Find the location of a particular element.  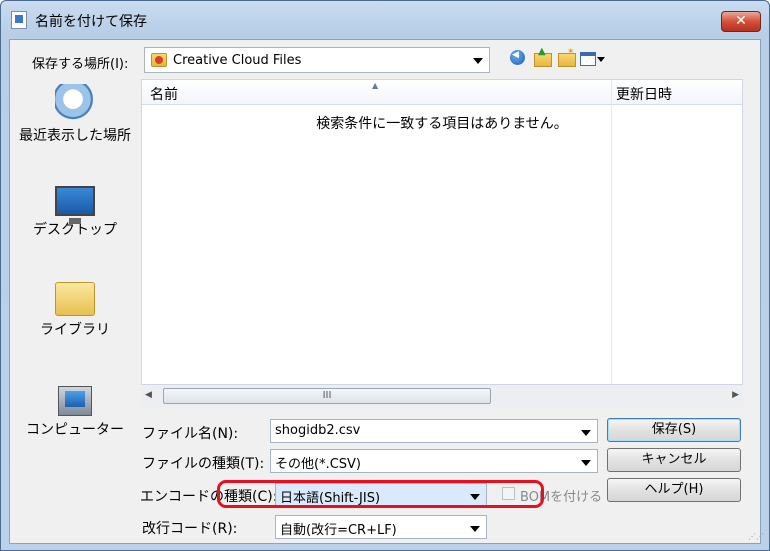

window-title: 名前を付けて保存 is located at coordinates (91, 22).